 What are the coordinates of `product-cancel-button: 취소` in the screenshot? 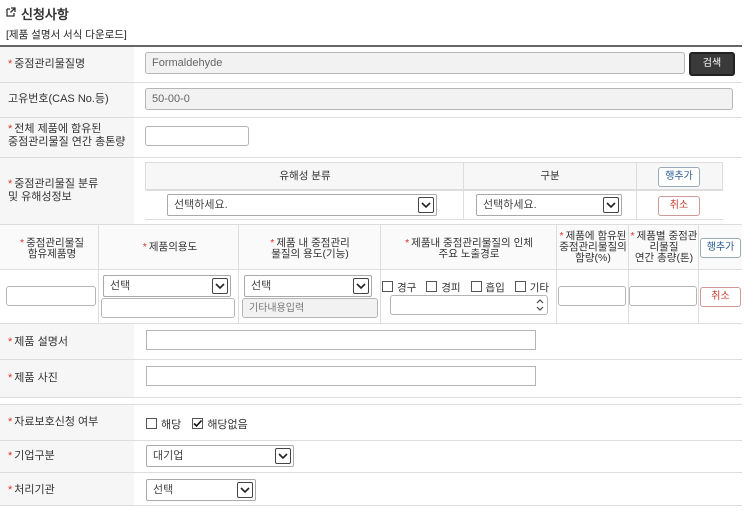 It's located at (720, 297).